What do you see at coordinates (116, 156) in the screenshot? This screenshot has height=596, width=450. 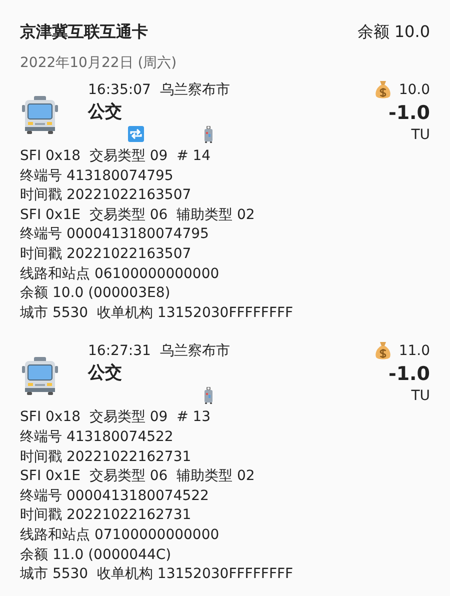 I see `detail-line: SFI 0x18 交易类型 09 # 14` at bounding box center [116, 156].